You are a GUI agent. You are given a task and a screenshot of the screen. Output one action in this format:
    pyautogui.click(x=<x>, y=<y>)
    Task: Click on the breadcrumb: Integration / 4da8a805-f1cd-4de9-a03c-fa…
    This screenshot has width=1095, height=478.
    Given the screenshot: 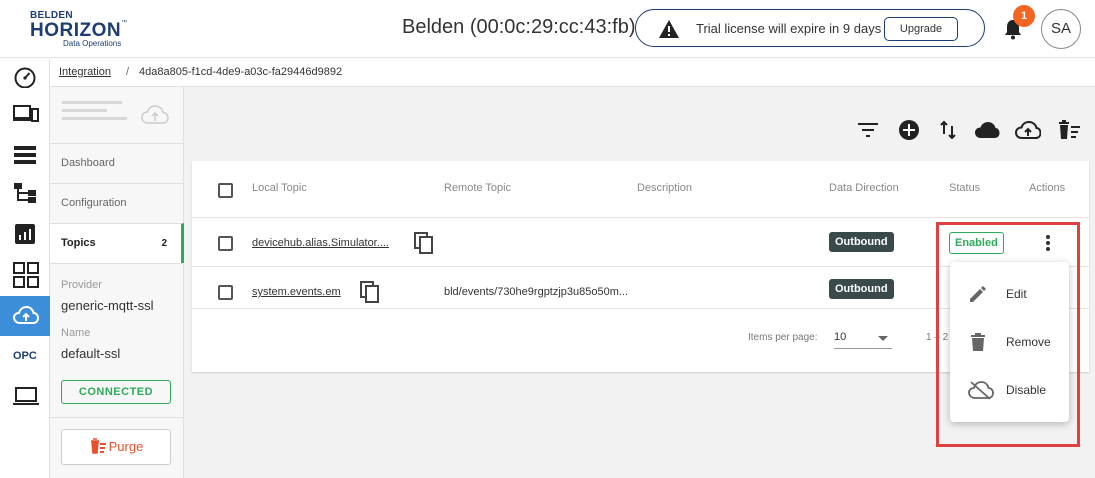 What is the action you would take?
    pyautogui.click(x=572, y=73)
    